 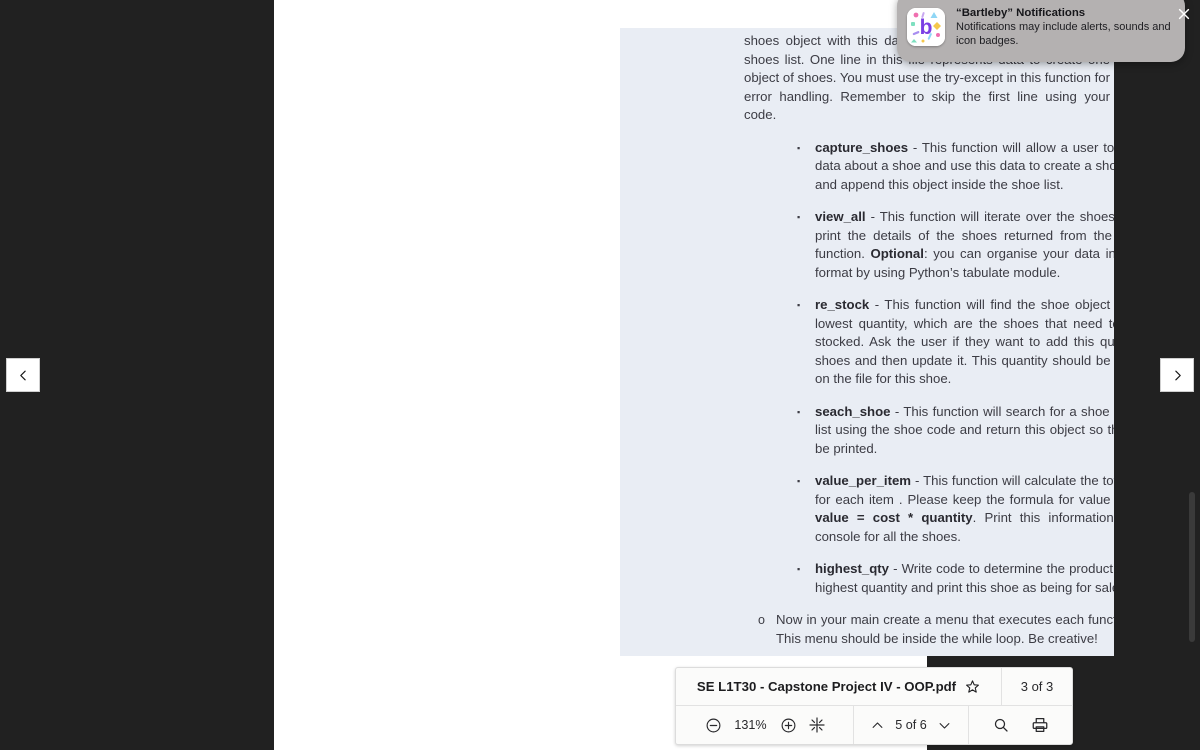 I want to click on star-icon, so click(x=972, y=686).